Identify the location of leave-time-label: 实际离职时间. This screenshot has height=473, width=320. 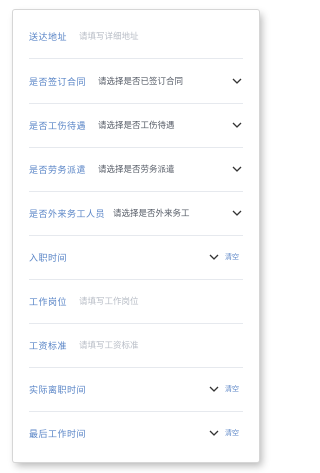
(58, 390).